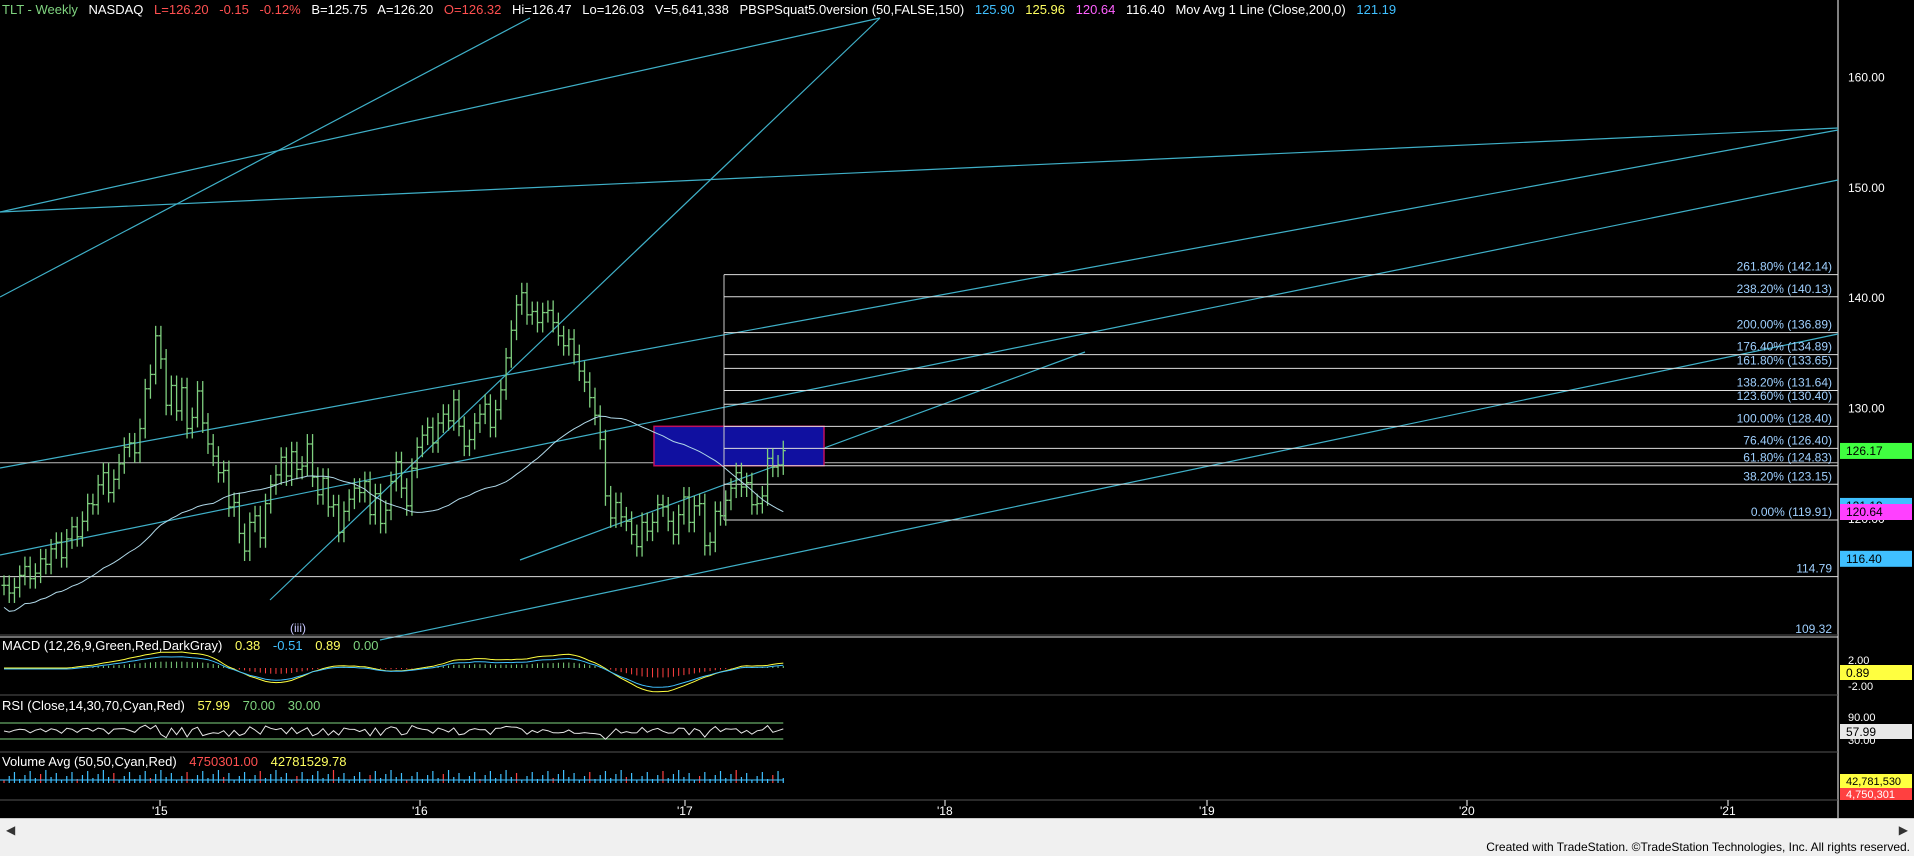 The image size is (1914, 856). I want to click on scroll-left-icon: ◀, so click(10, 830).